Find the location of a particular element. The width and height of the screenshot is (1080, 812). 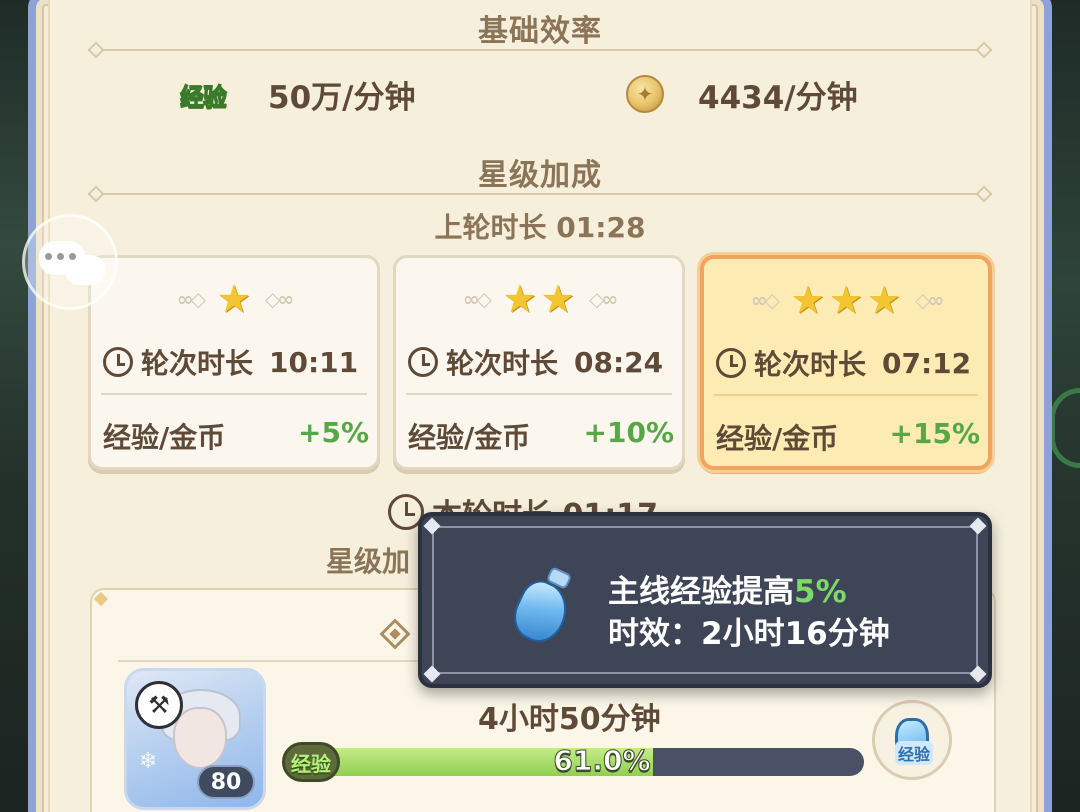

tooltip-effect: 主线经验提高5% is located at coordinates (727, 588).